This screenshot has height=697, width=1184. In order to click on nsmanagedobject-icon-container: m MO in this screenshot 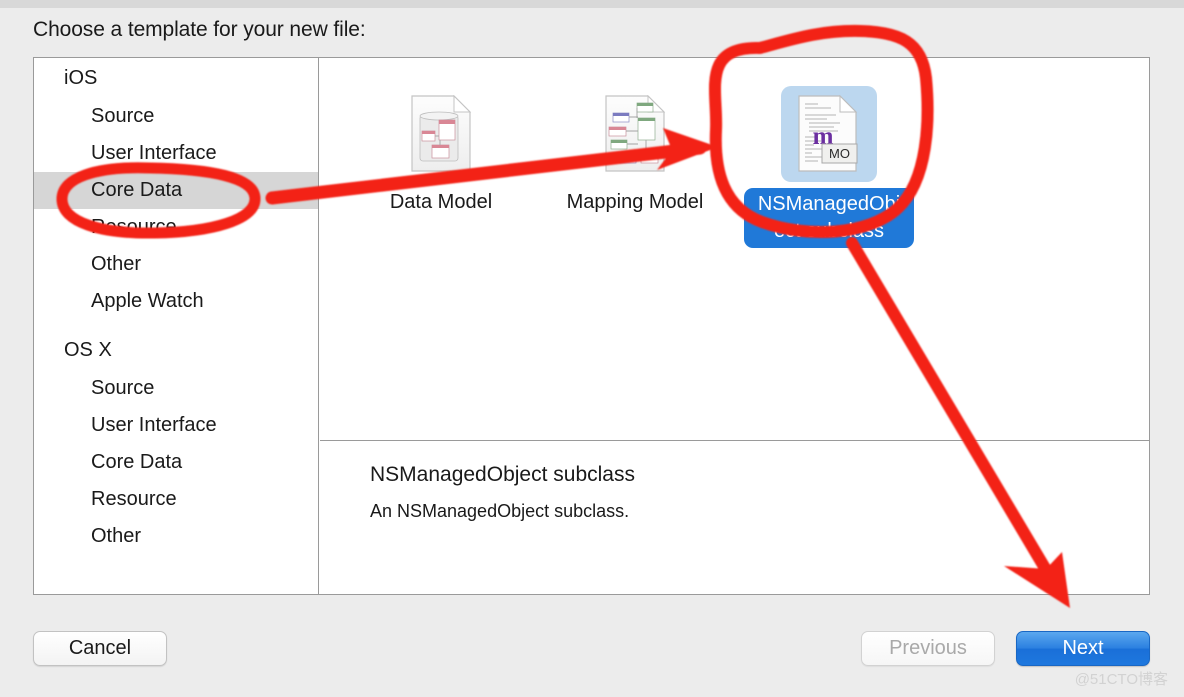, I will do `click(829, 134)`.